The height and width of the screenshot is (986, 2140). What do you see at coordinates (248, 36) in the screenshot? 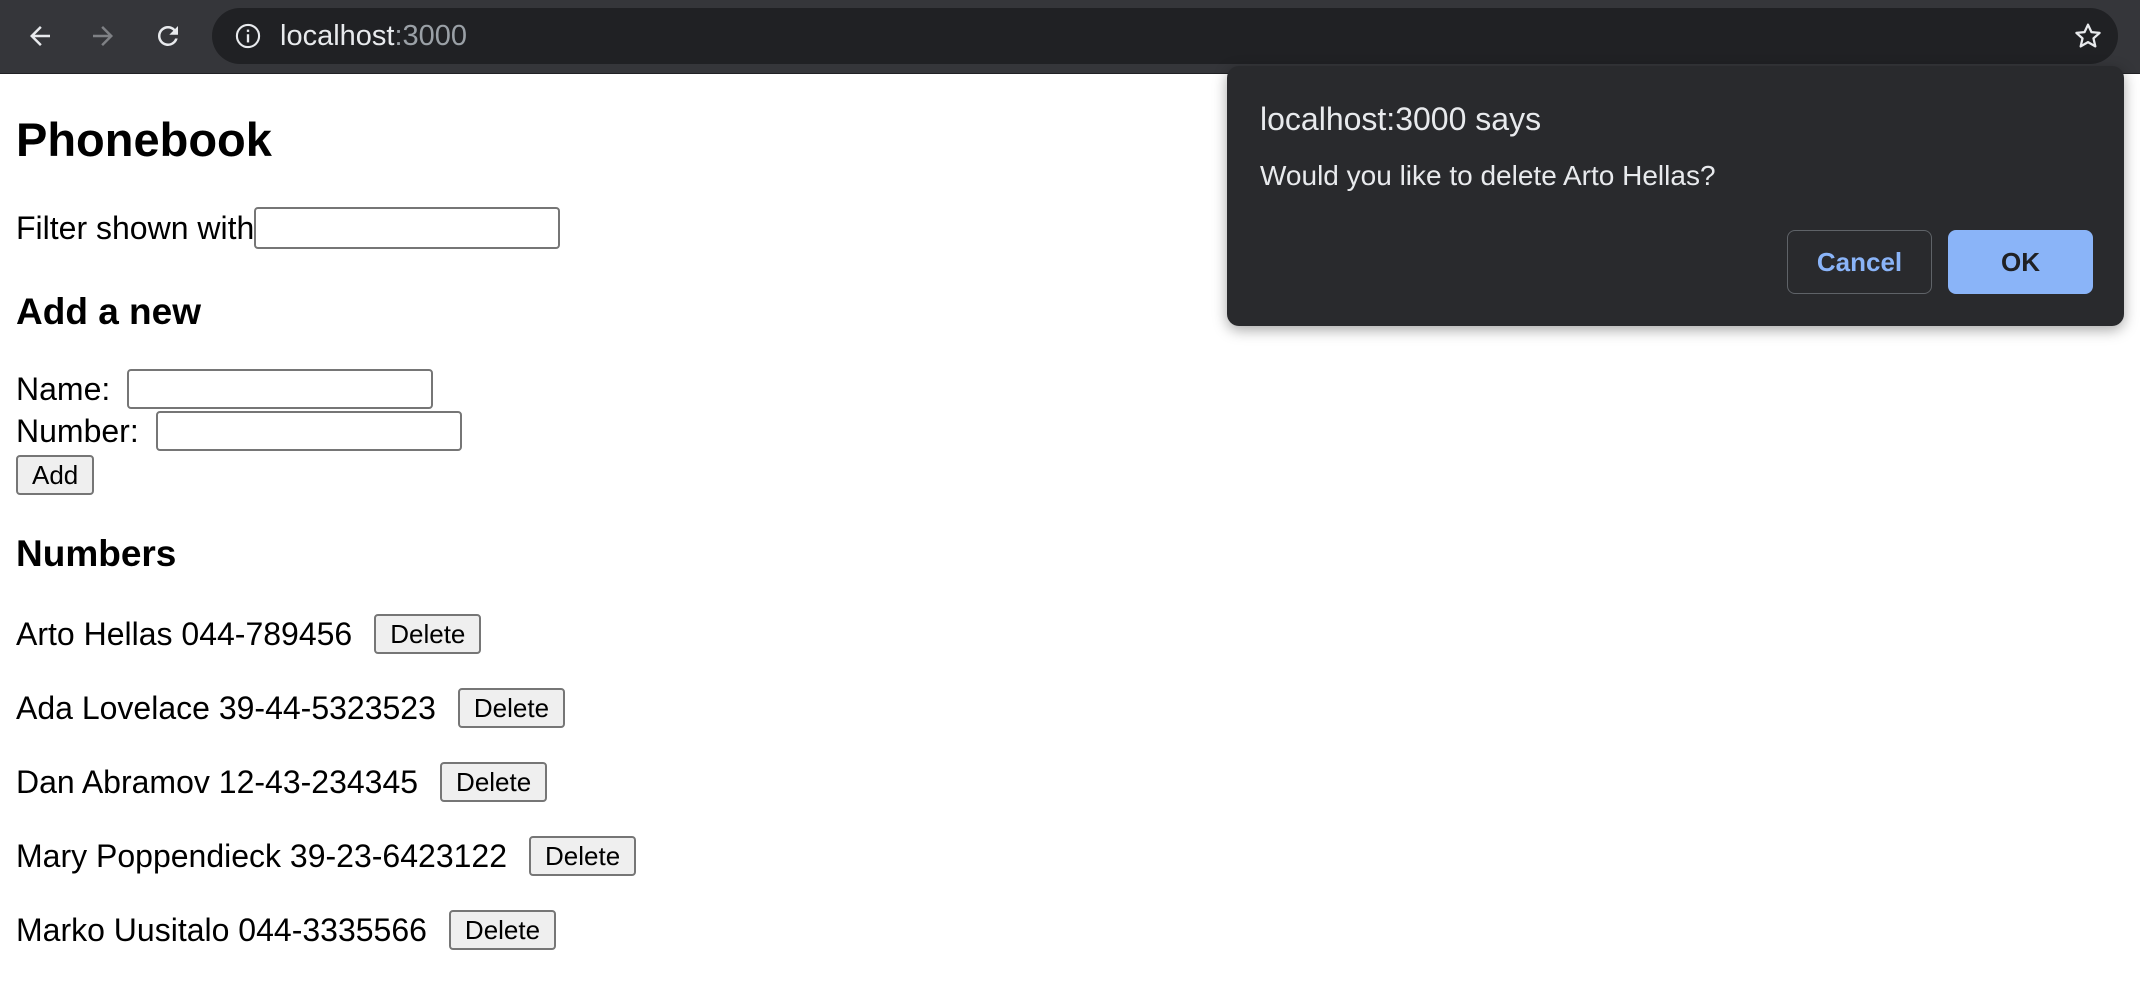
I see `info-icon` at bounding box center [248, 36].